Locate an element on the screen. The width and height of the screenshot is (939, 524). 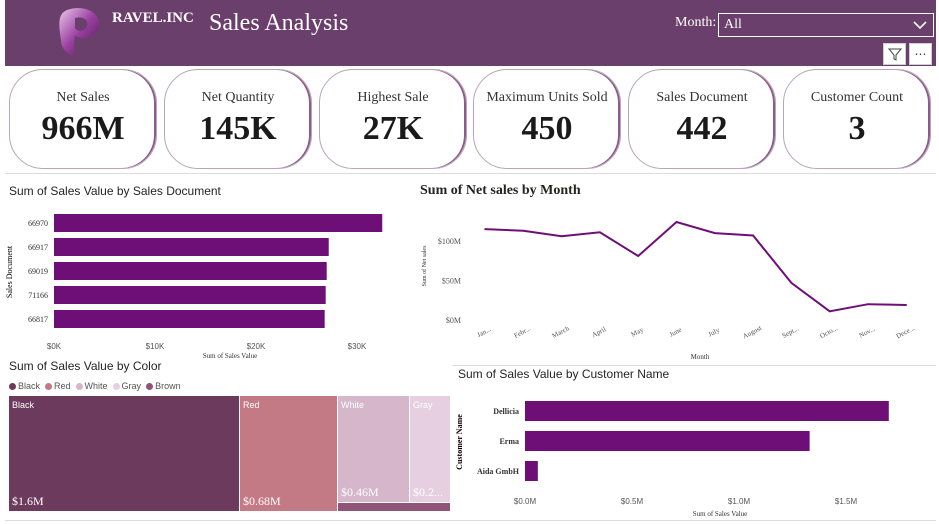
x-tick-label: June is located at coordinates (675, 332).